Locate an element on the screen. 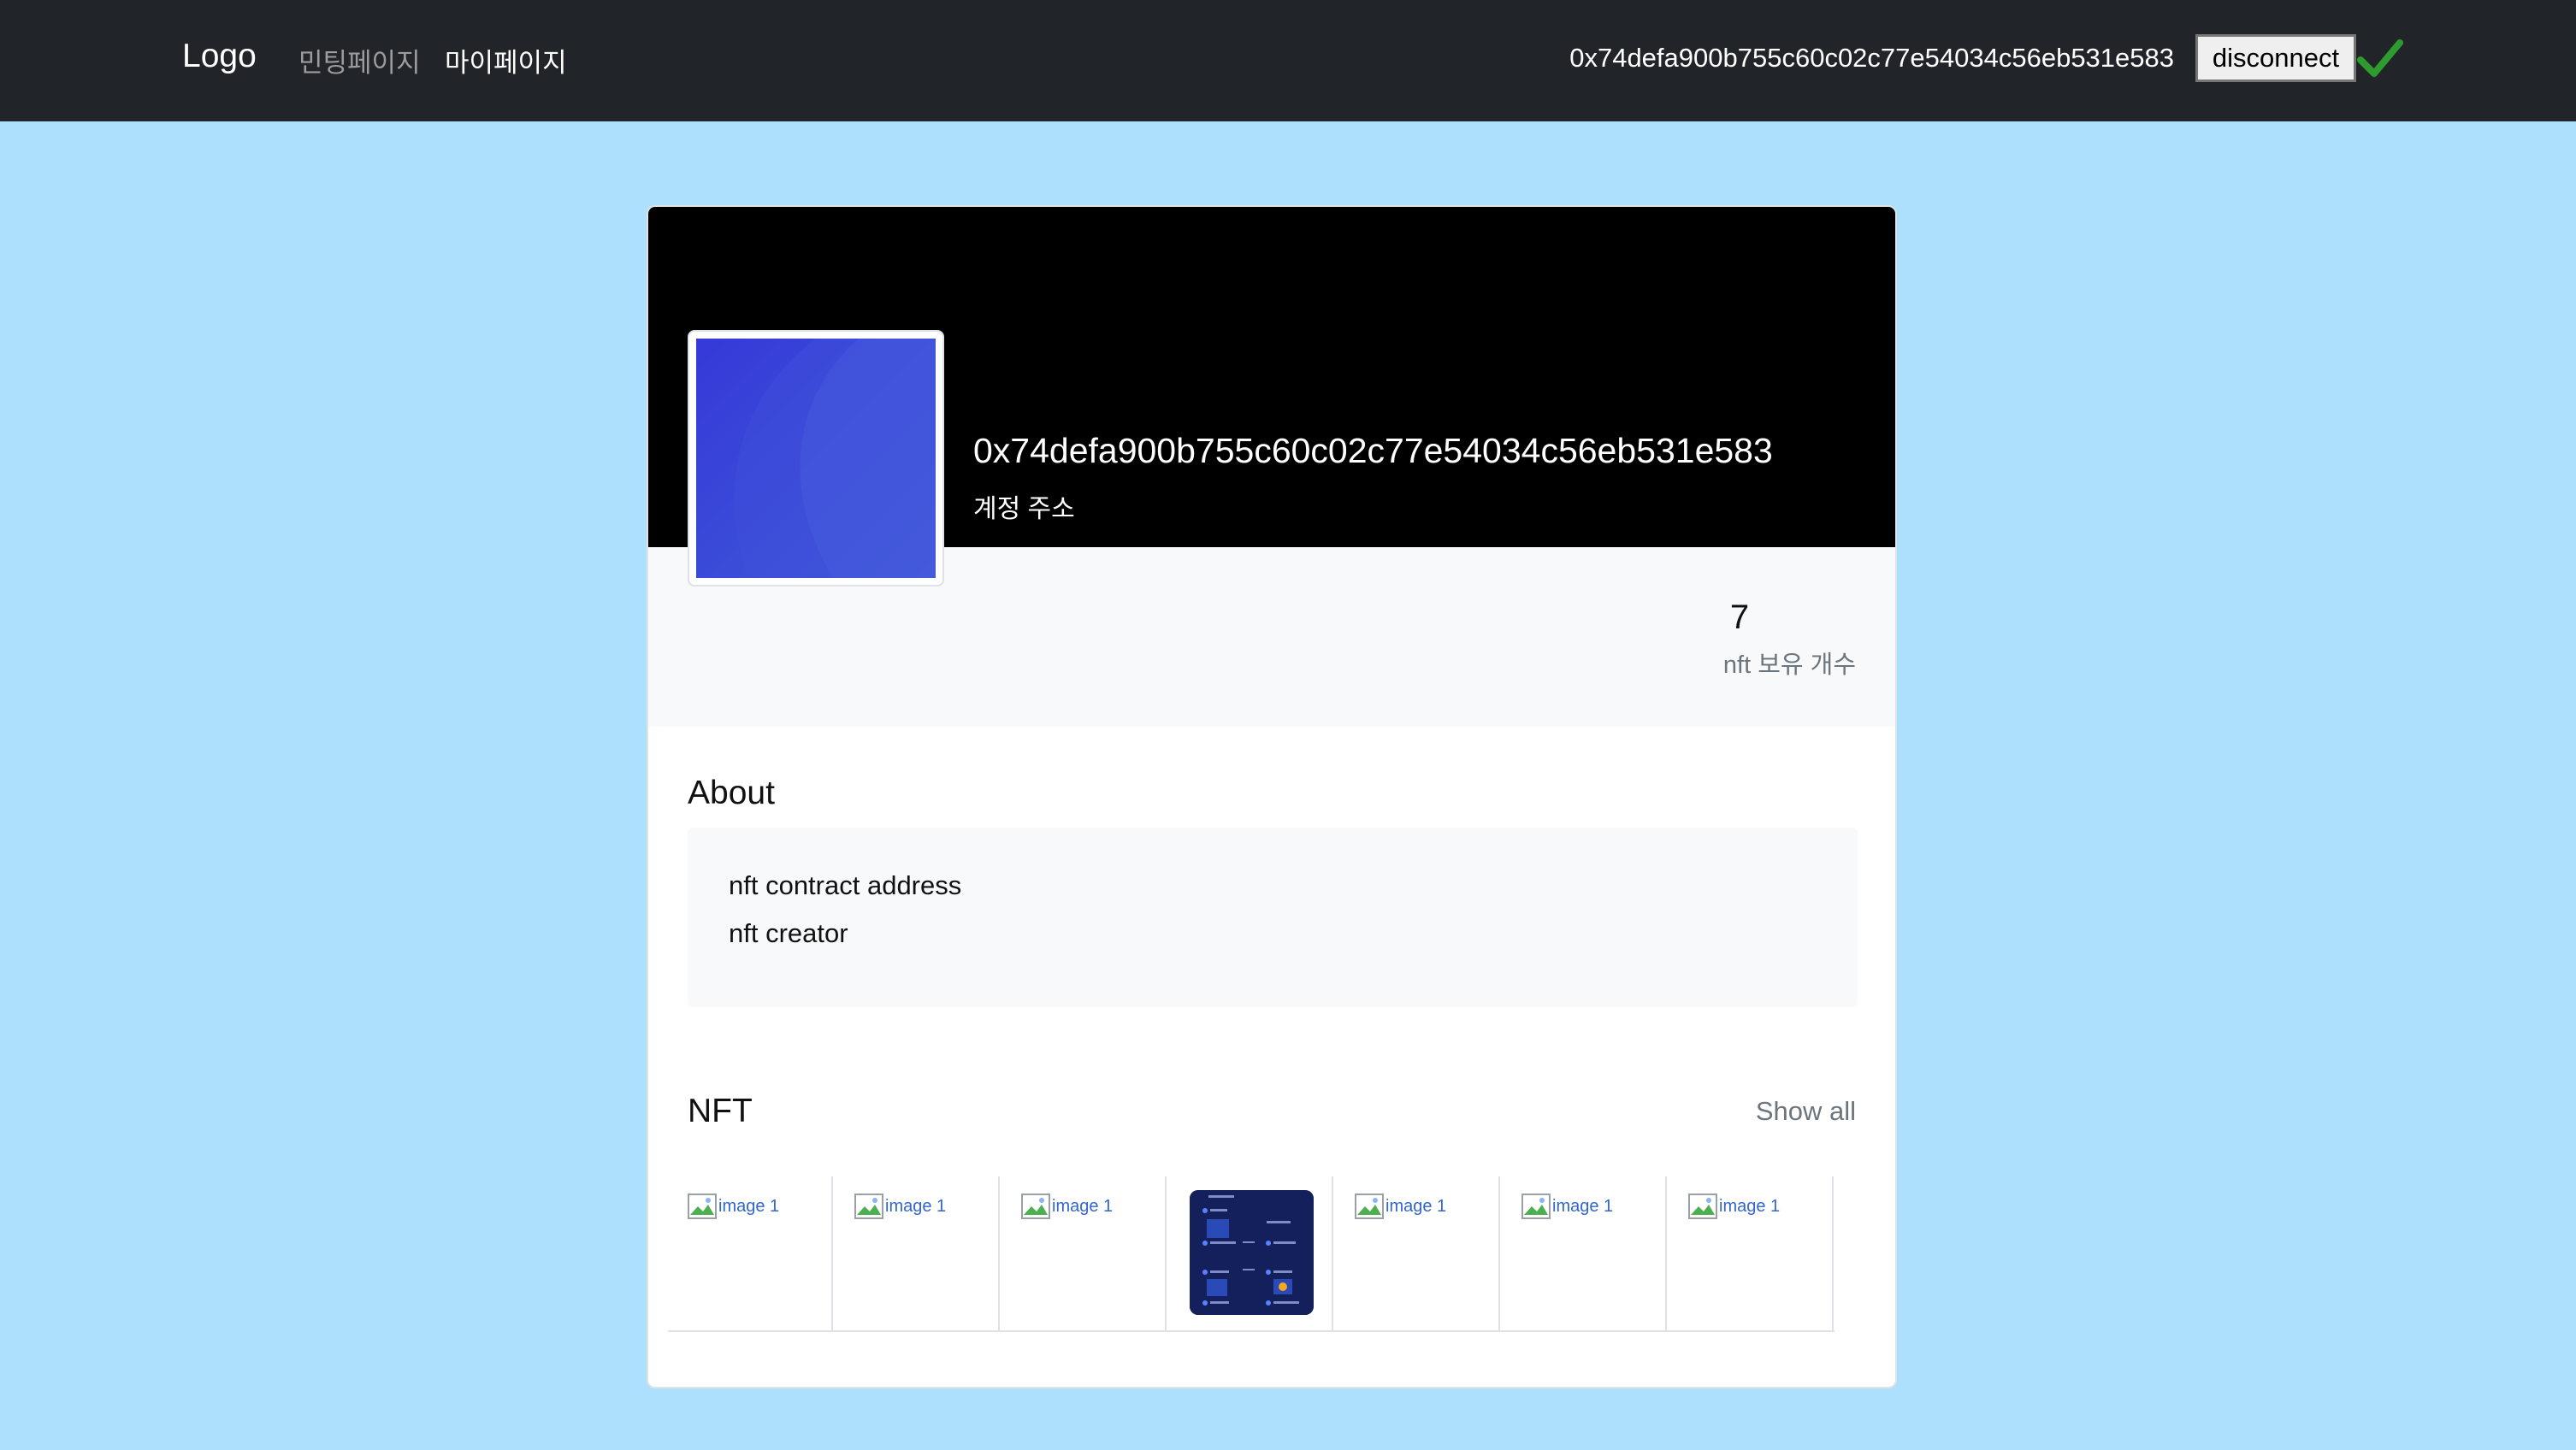 This screenshot has width=2576, height=1450. nav-link-minting: 민팅페이지 is located at coordinates (359, 61).